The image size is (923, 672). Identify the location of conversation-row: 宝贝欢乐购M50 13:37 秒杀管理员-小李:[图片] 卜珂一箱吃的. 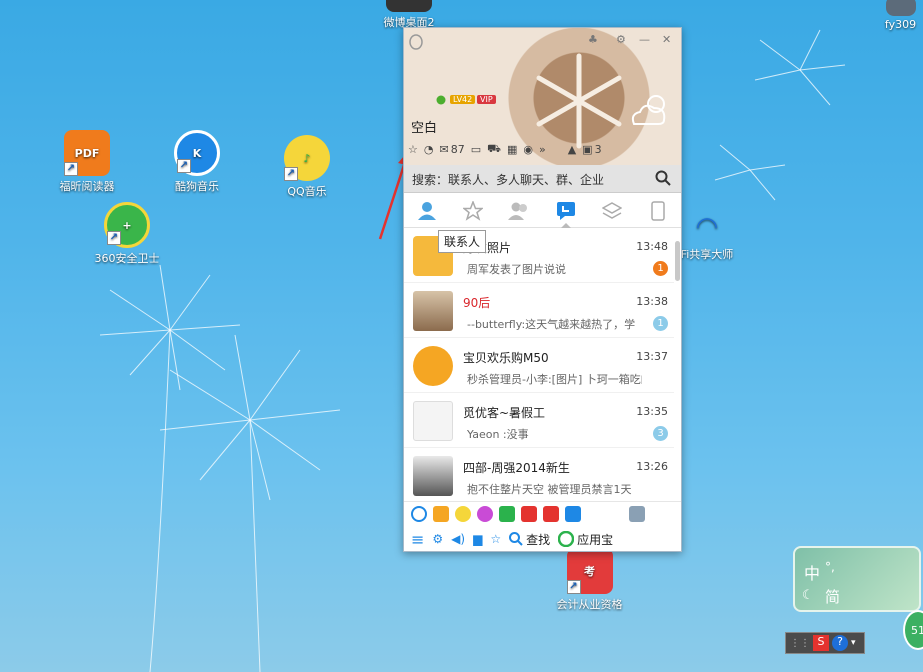
(539, 365).